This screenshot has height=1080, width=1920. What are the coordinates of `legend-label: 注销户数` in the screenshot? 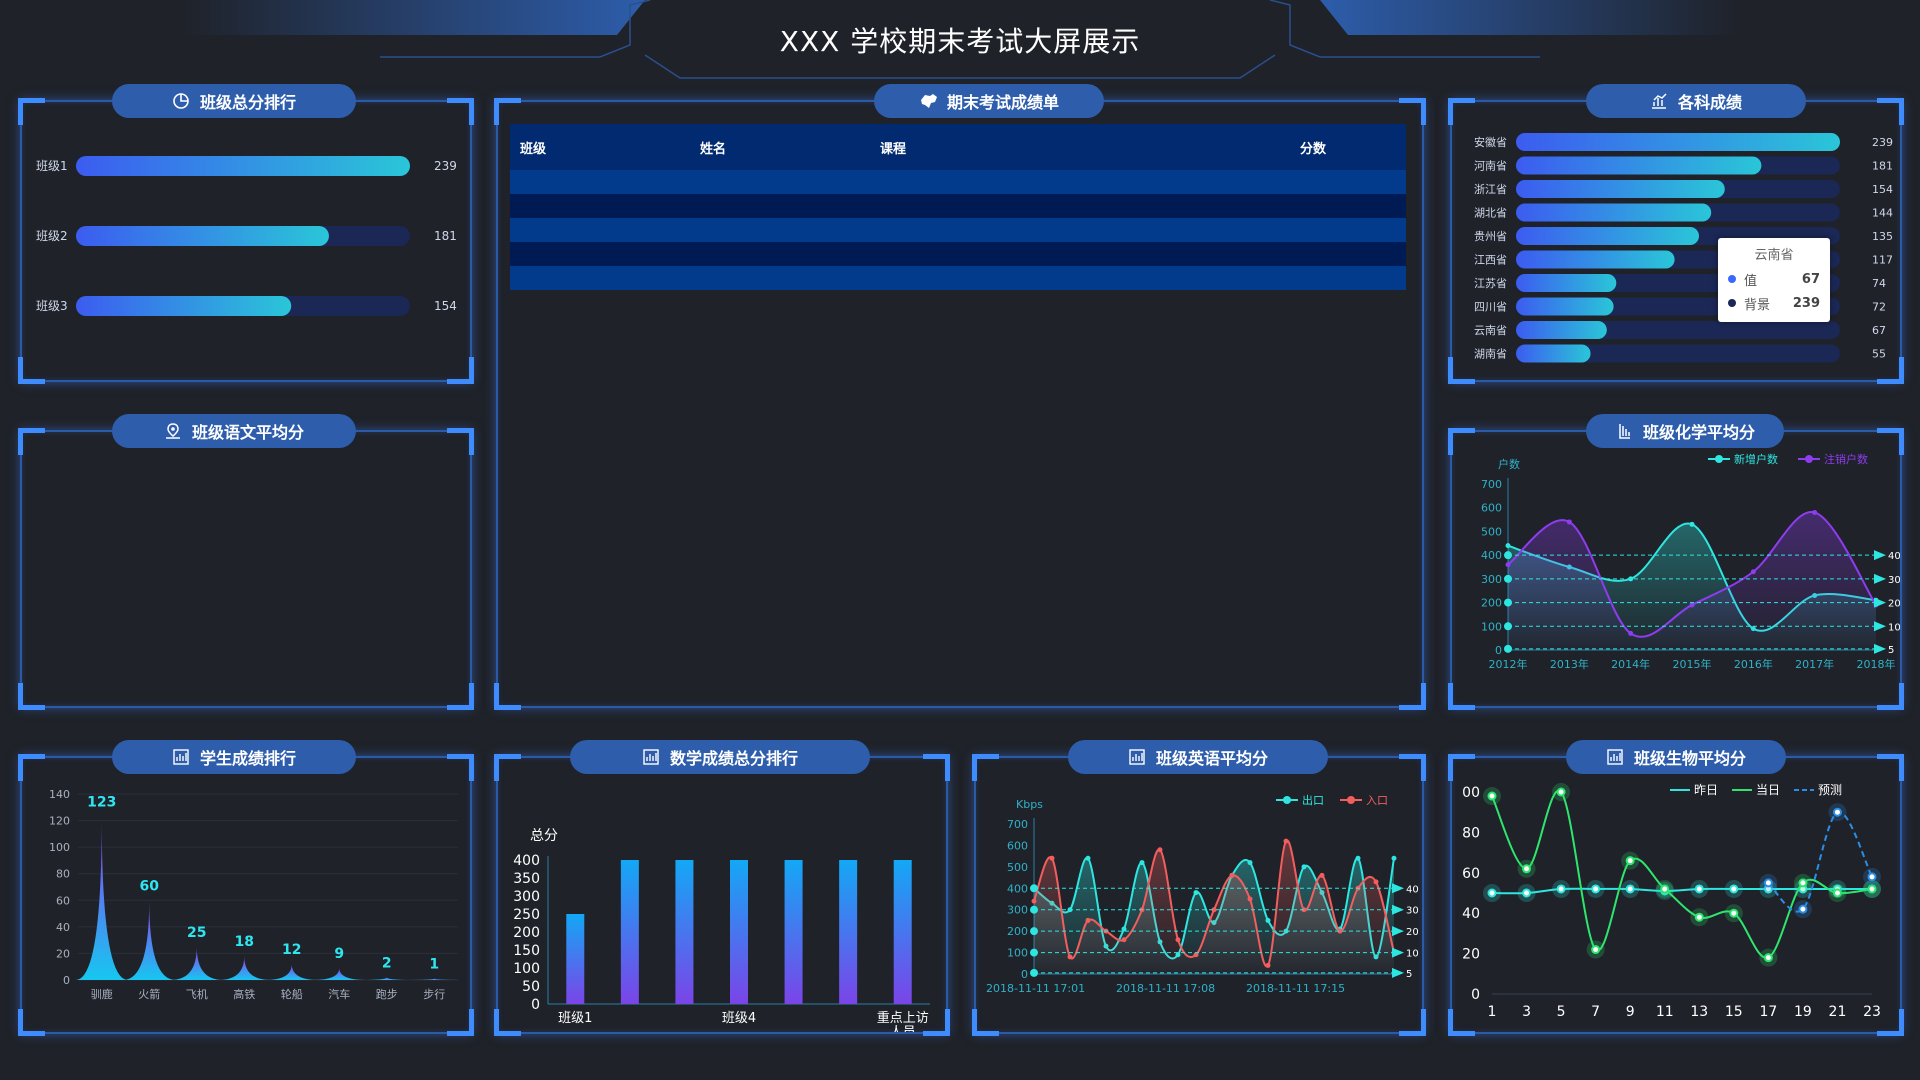 It's located at (1846, 459).